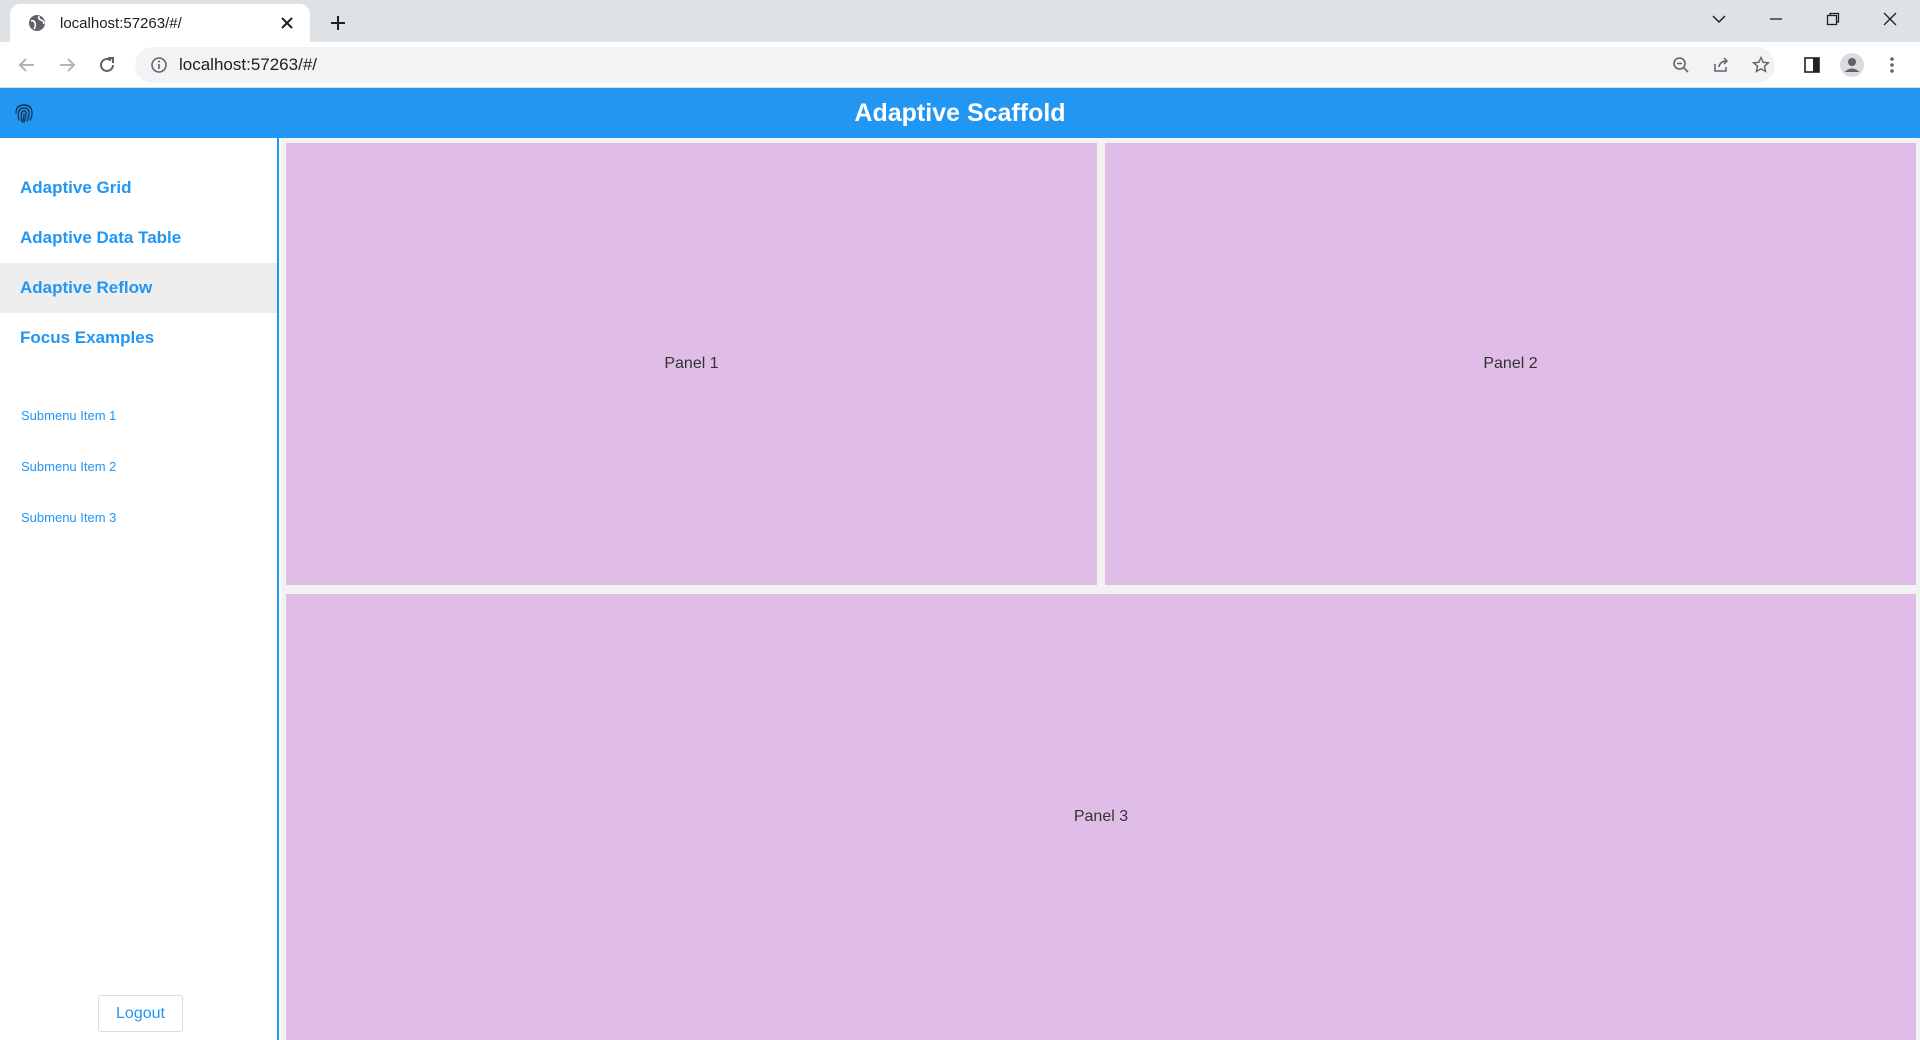 This screenshot has height=1040, width=1920. Describe the element at coordinates (248, 64) in the screenshot. I see `url-text: localhost:57263/#/` at that location.